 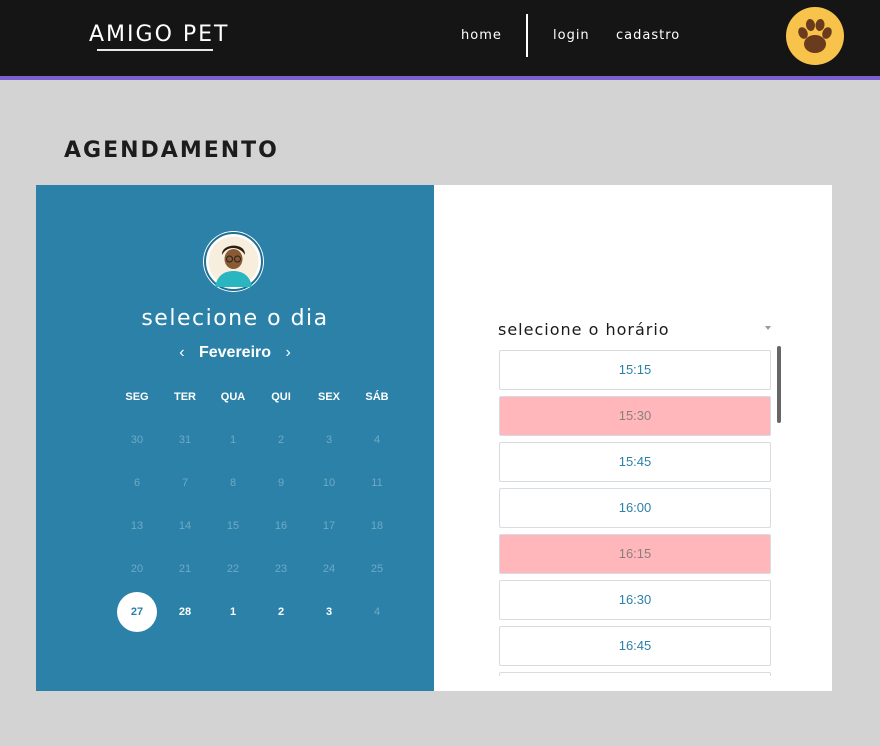 I want to click on calendar-day: 25, so click(x=377, y=569).